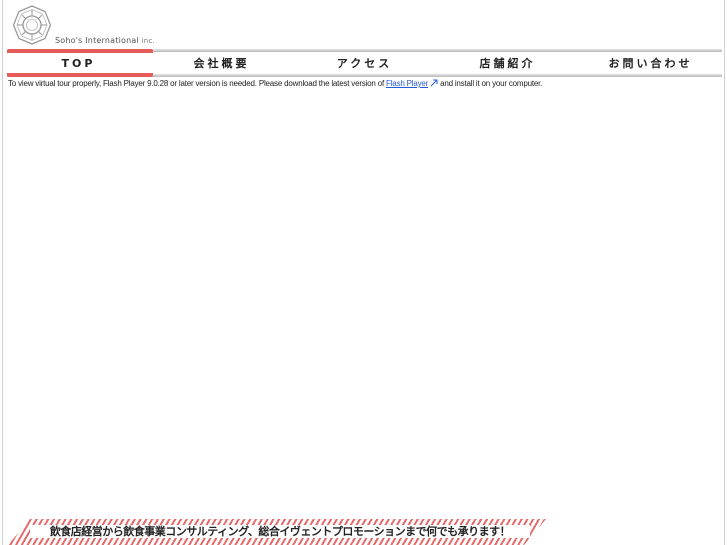 The image size is (727, 545). I want to click on nav-item-contact: お問い合わせ, so click(650, 64).